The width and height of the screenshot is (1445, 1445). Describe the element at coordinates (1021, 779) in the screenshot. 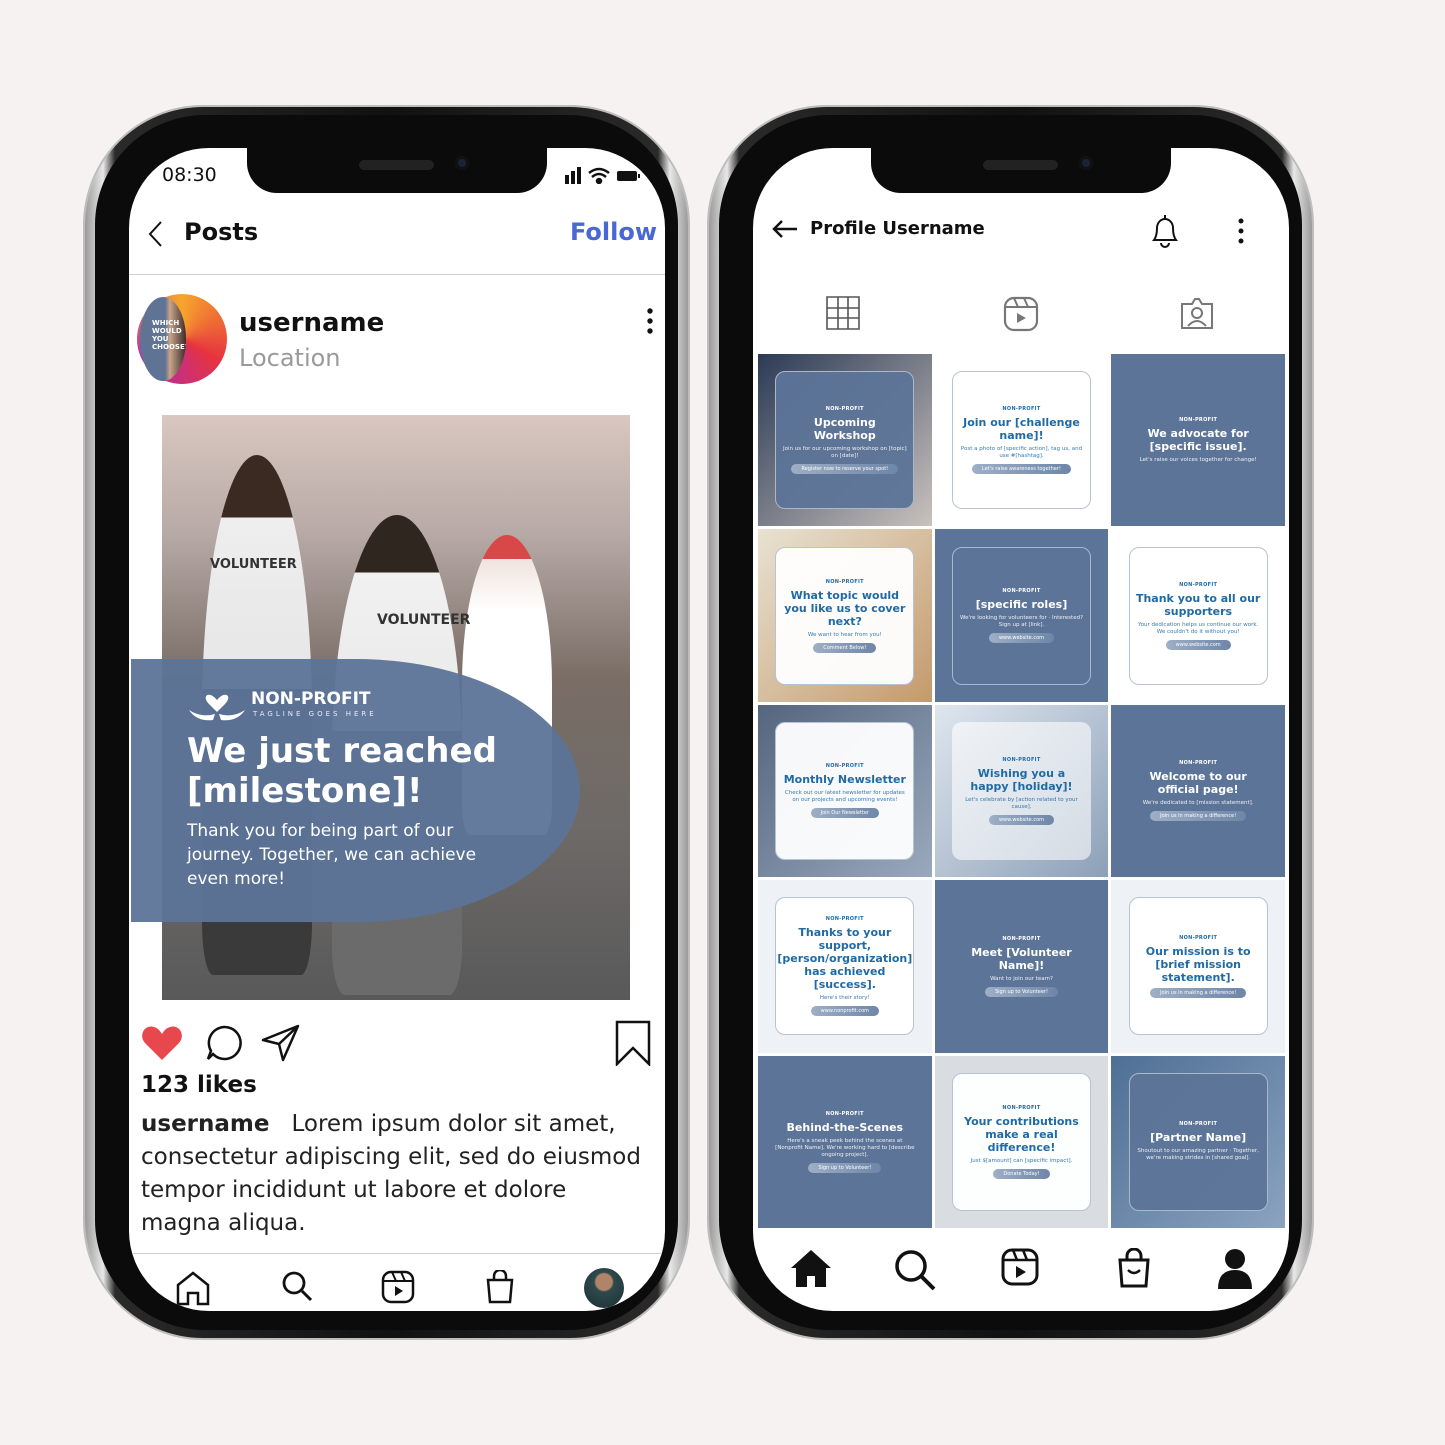

I see `tile-title: Wishing you a happy [holiday]!` at that location.